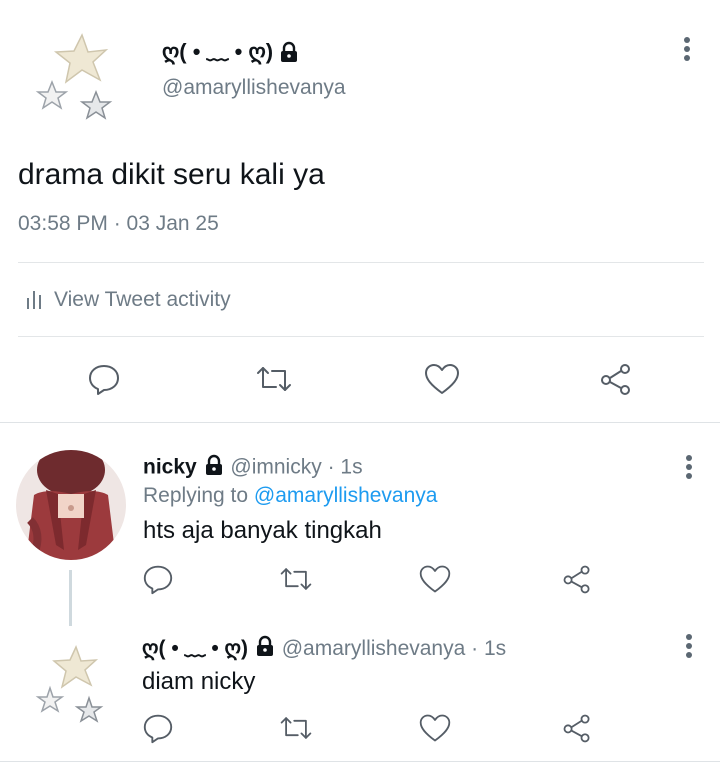 The height and width of the screenshot is (763, 720). What do you see at coordinates (70, 598) in the screenshot?
I see `thread-line` at bounding box center [70, 598].